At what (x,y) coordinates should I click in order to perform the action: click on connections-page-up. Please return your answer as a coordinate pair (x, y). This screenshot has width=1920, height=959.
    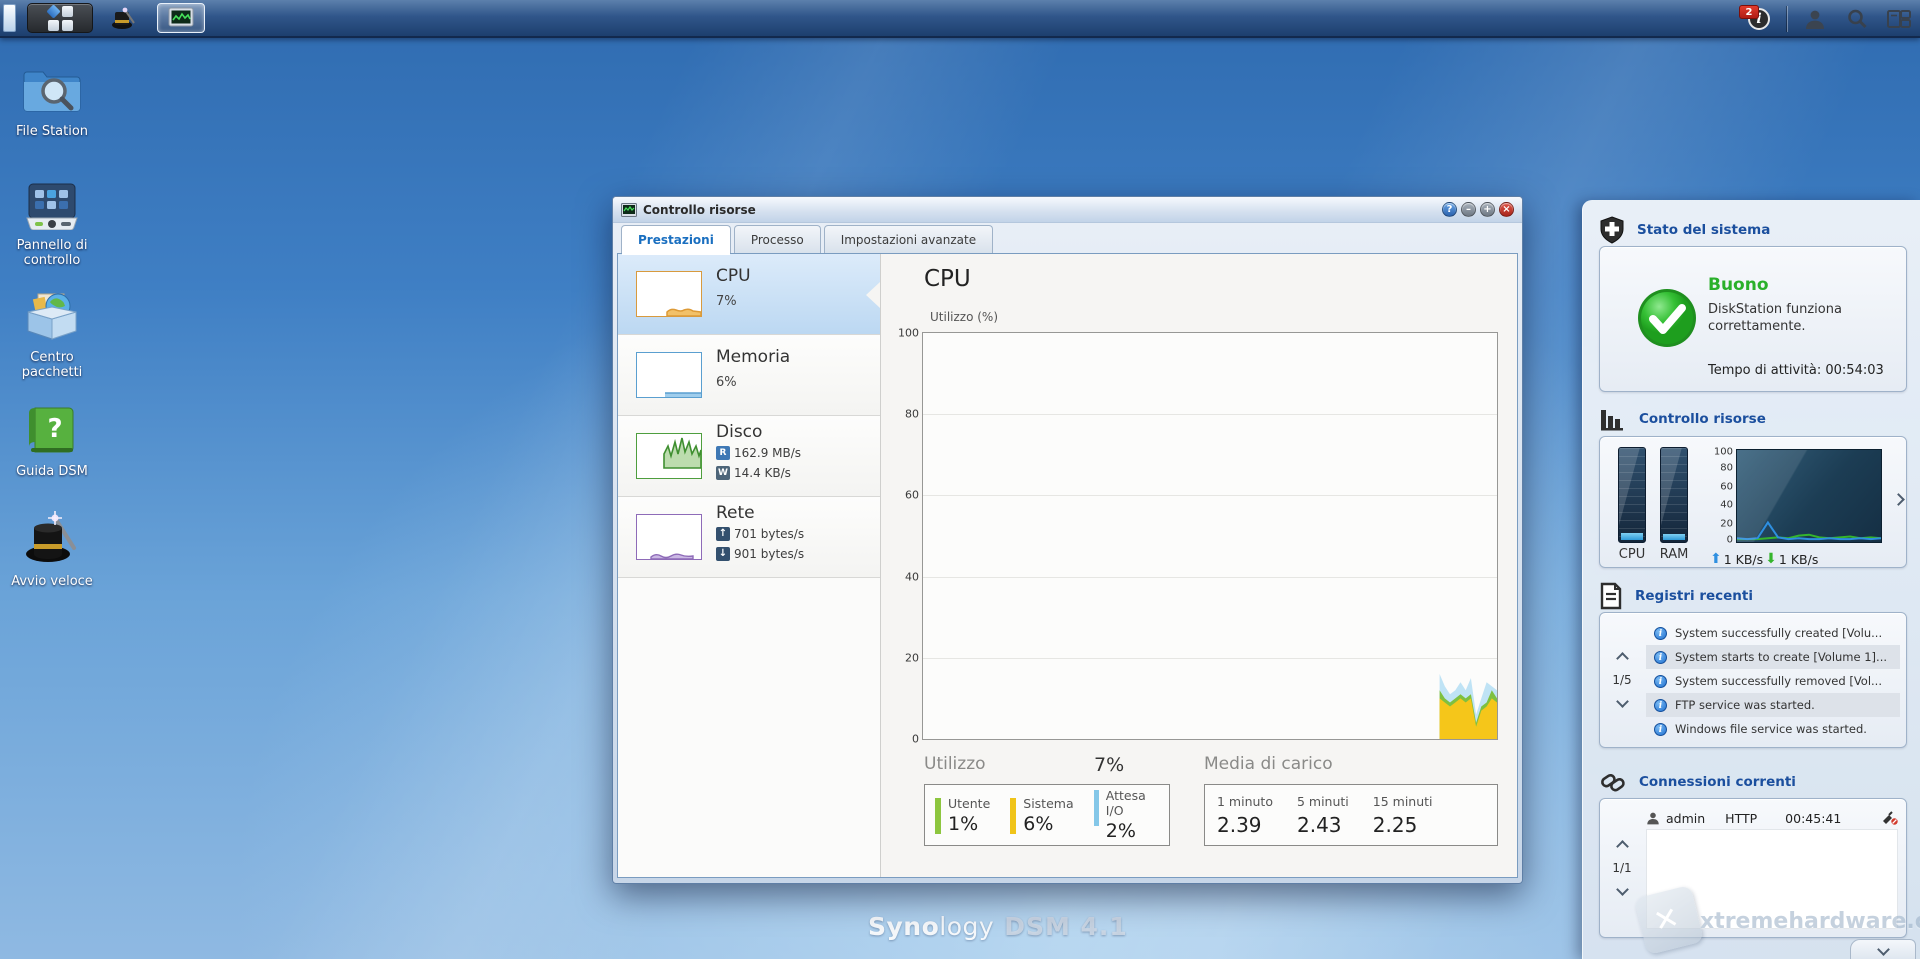
    Looking at the image, I should click on (1622, 846).